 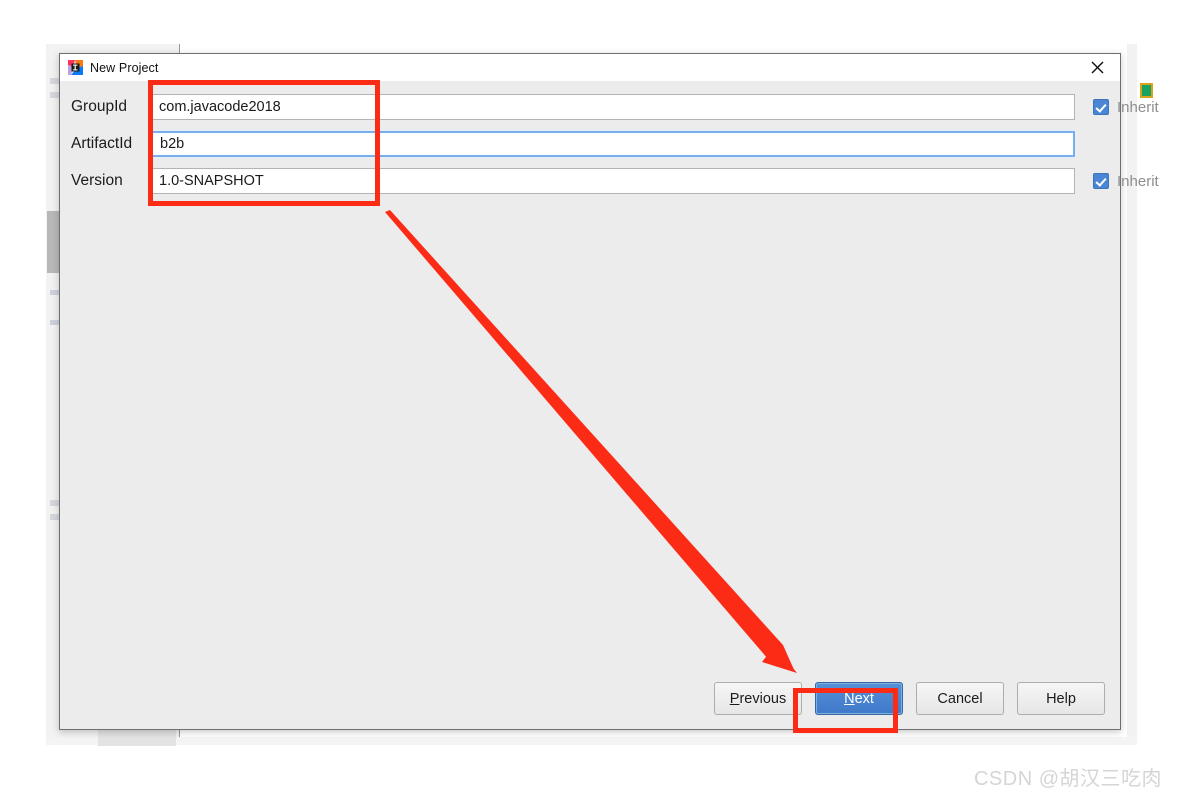 I want to click on close-icon, so click(x=1097, y=67).